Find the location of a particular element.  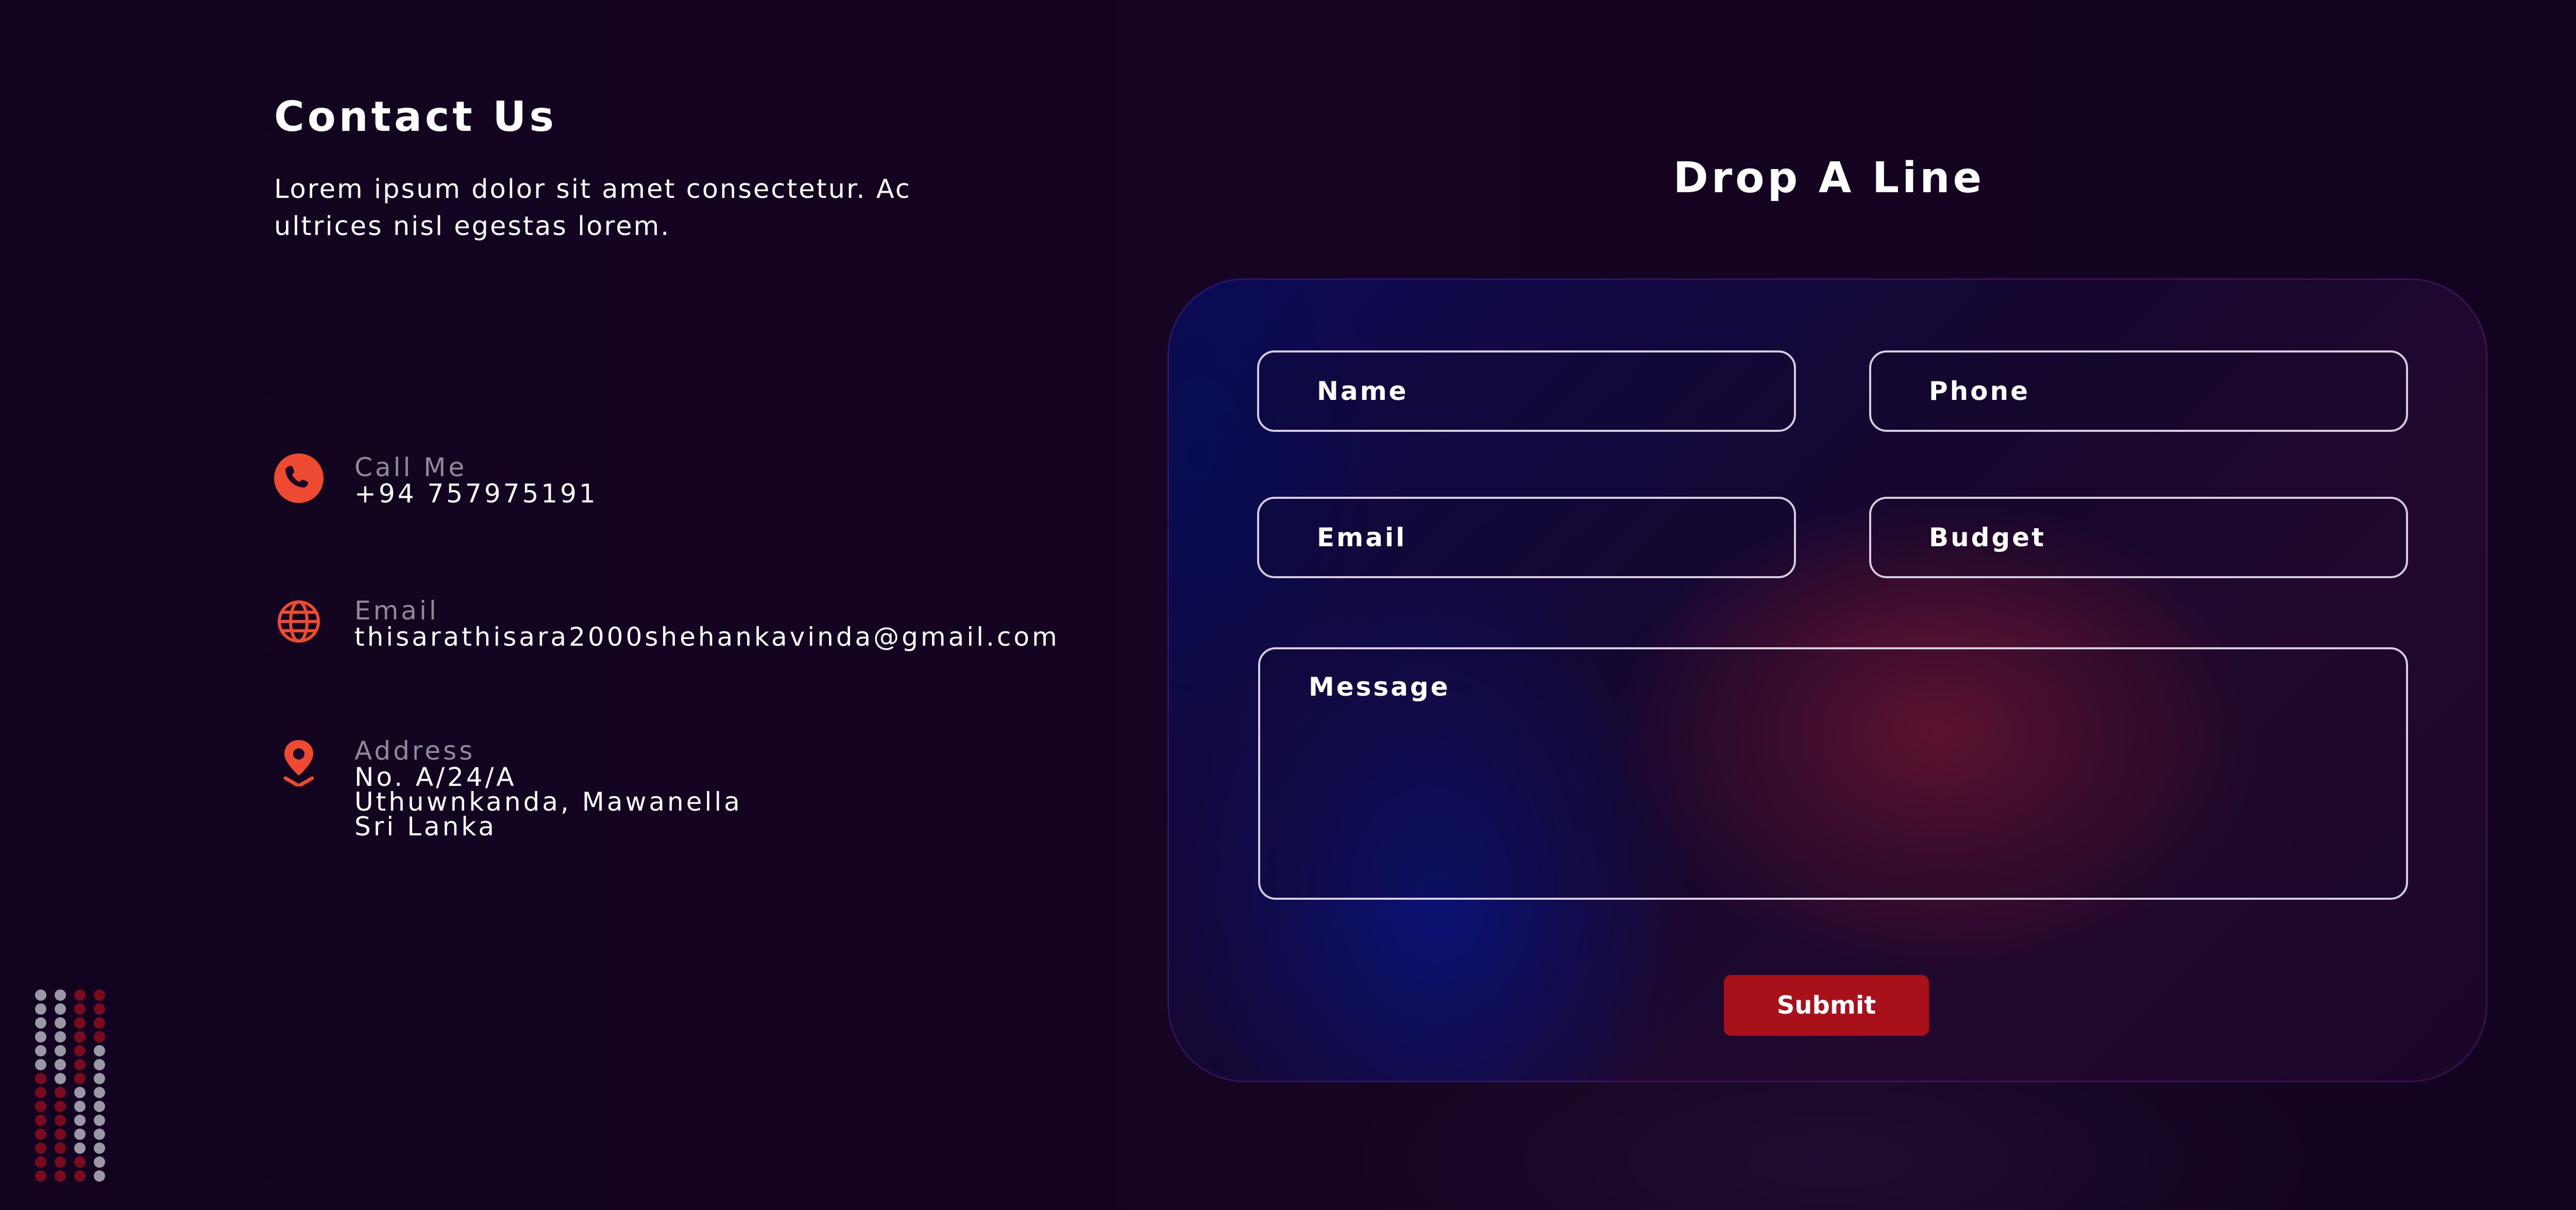

message-textarea is located at coordinates (1833, 774).